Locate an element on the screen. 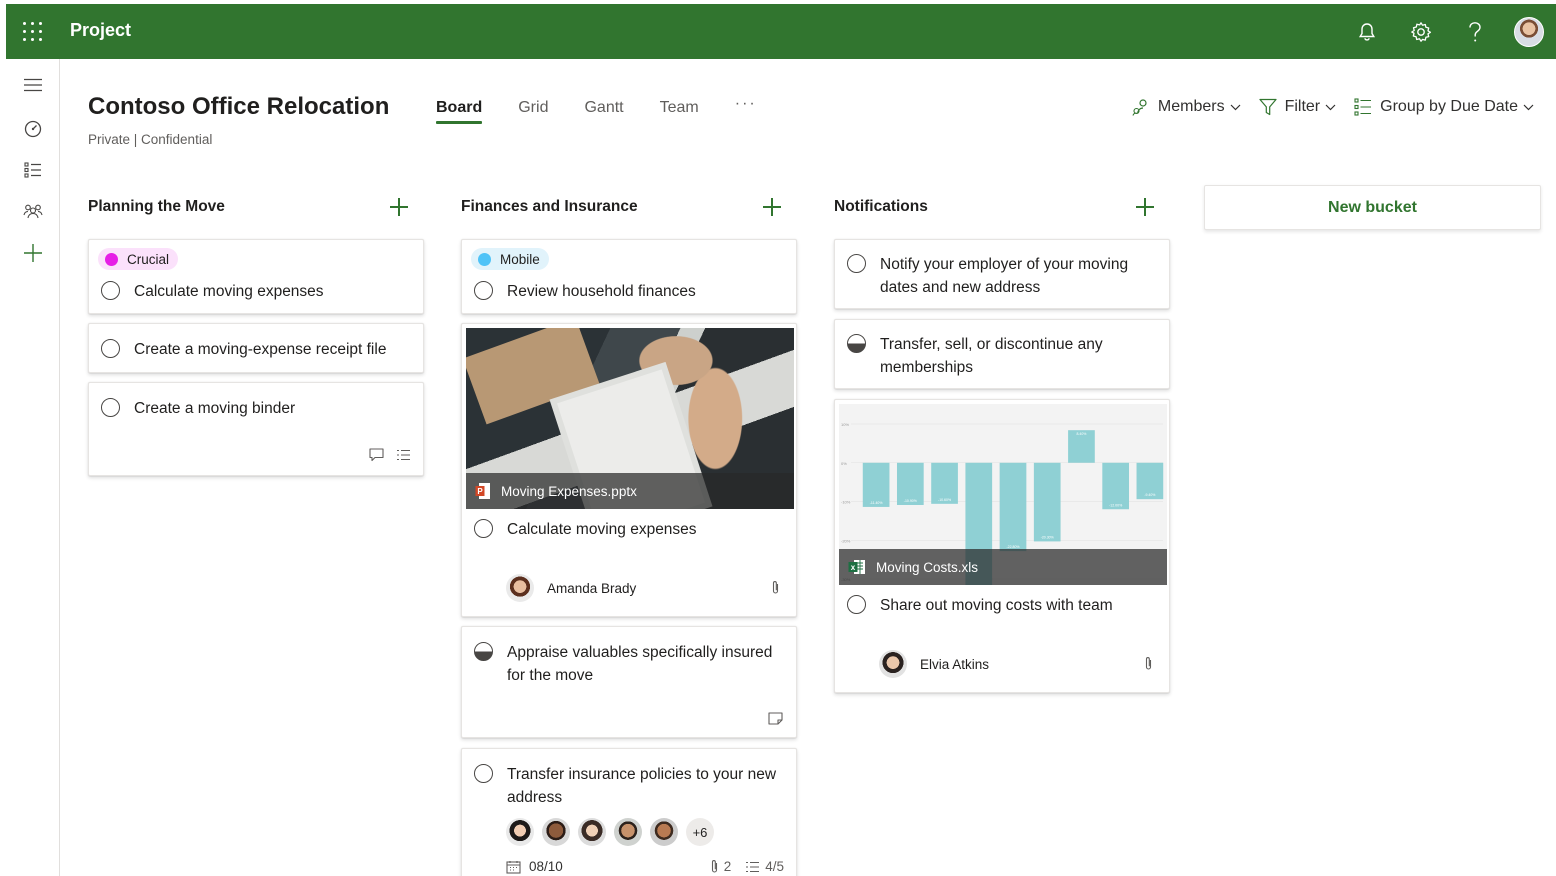  filter-funnel-icon is located at coordinates (1267, 107).